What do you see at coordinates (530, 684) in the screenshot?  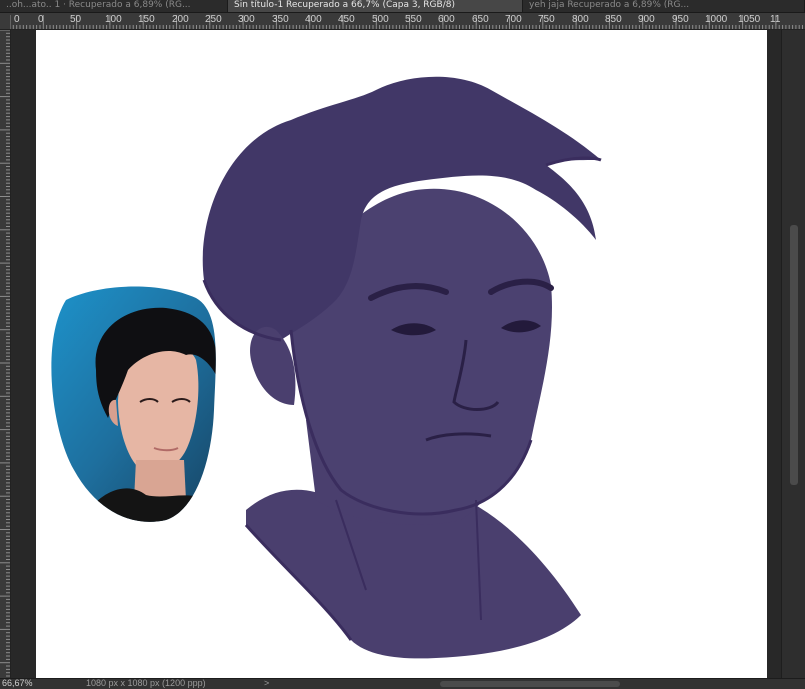 I see `horizontal-scrollbar-thumb` at bounding box center [530, 684].